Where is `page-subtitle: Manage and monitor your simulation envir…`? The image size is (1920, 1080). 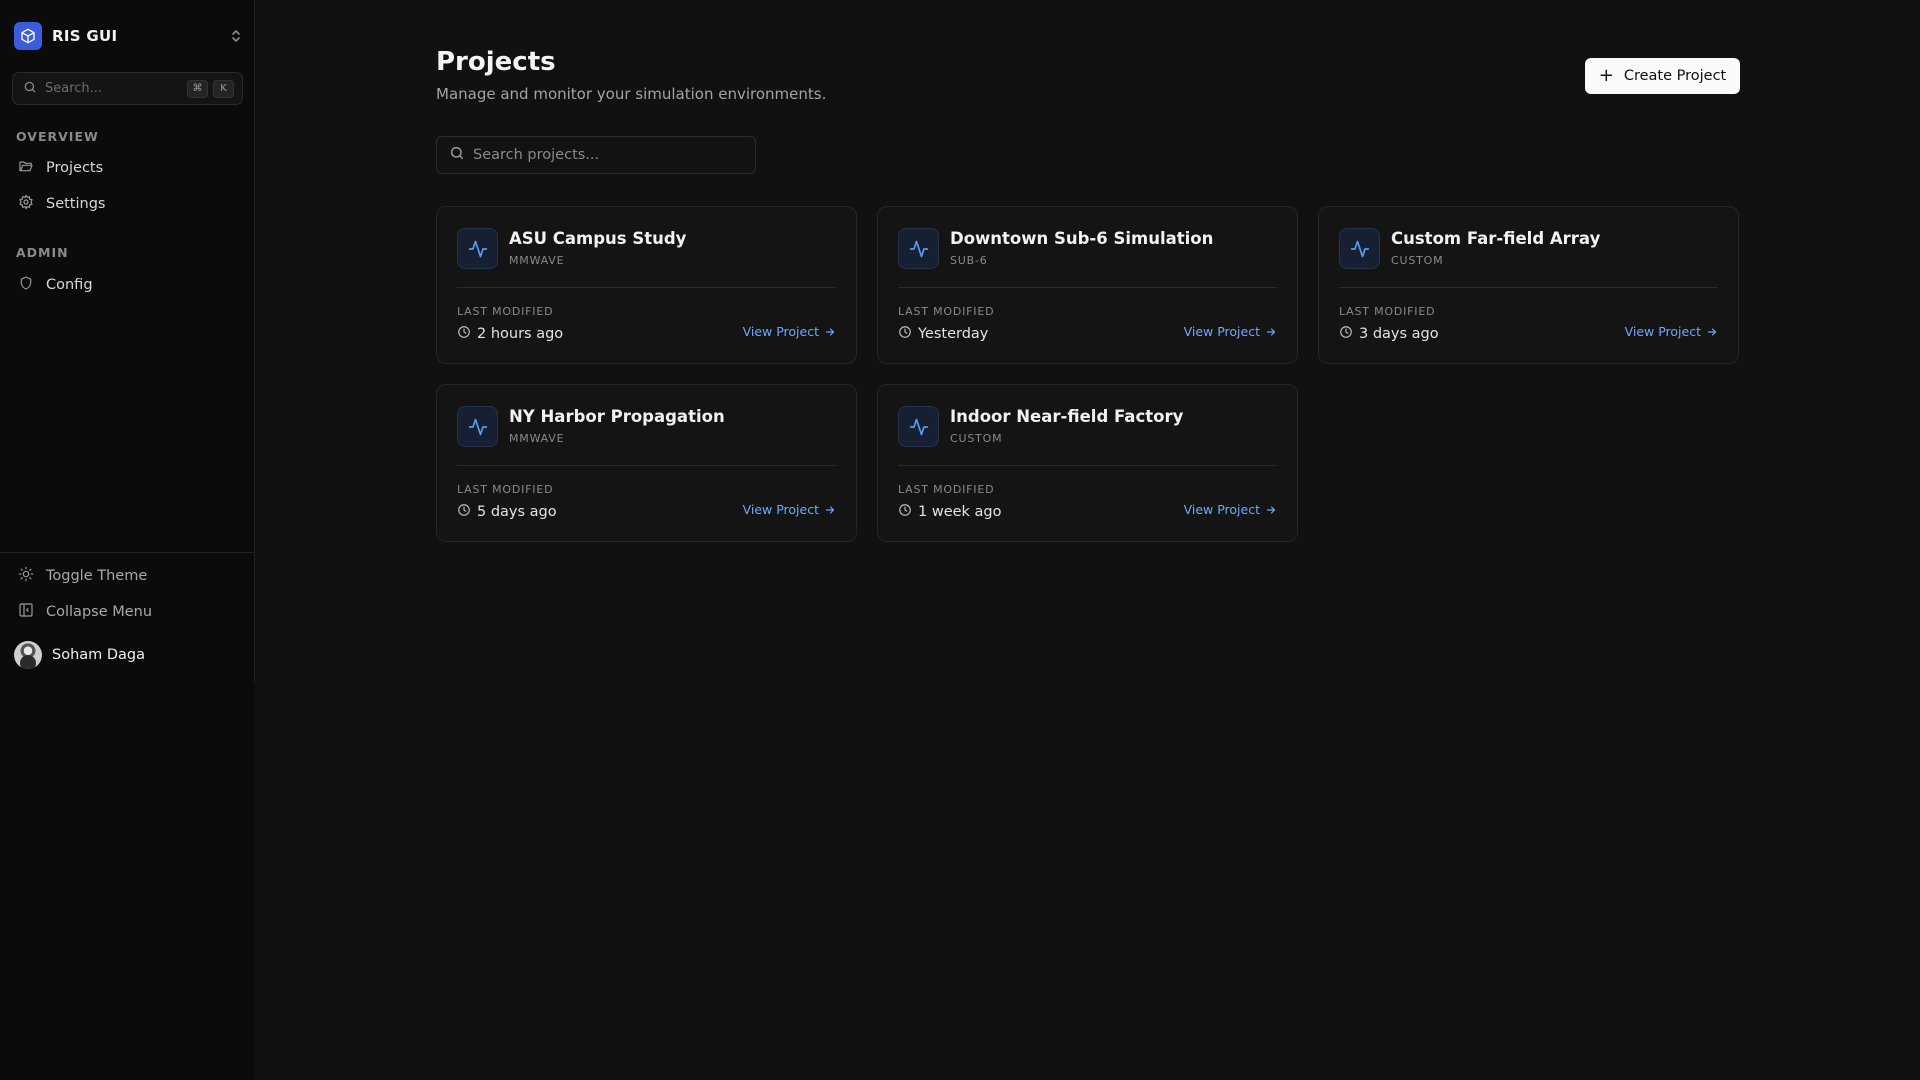 page-subtitle: Manage and monitor your simulation envir… is located at coordinates (631, 94).